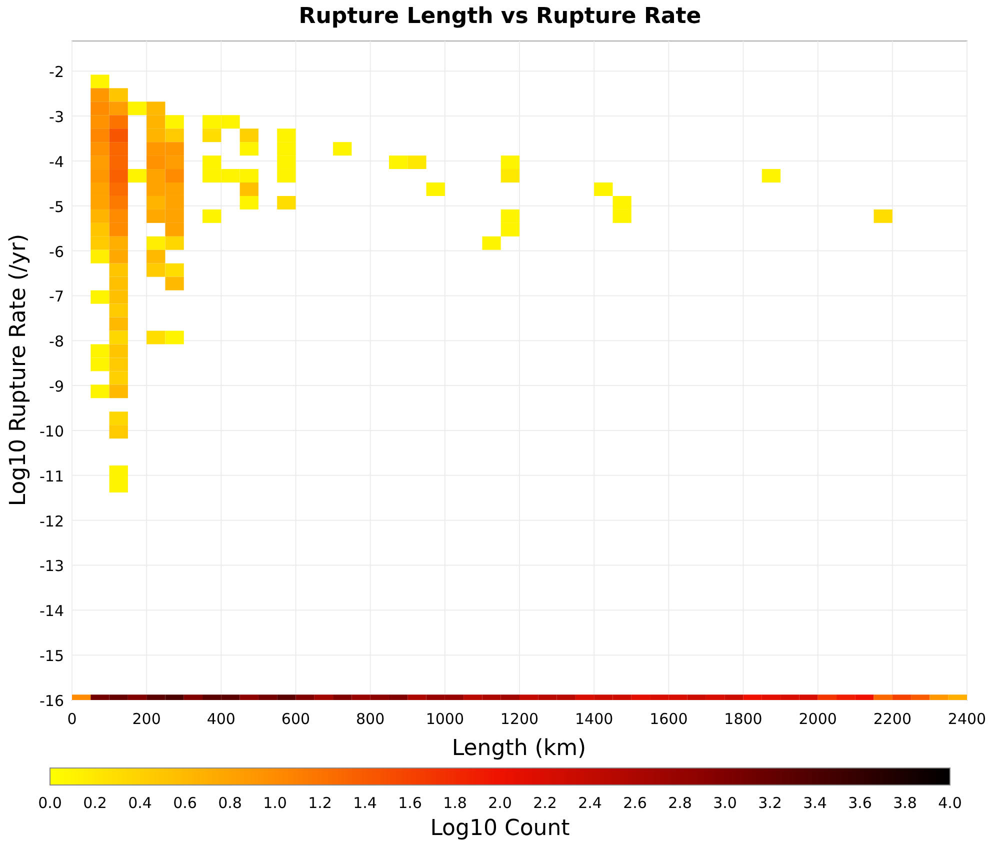  I want to click on color-scale-tick-label: 1.0, so click(275, 803).